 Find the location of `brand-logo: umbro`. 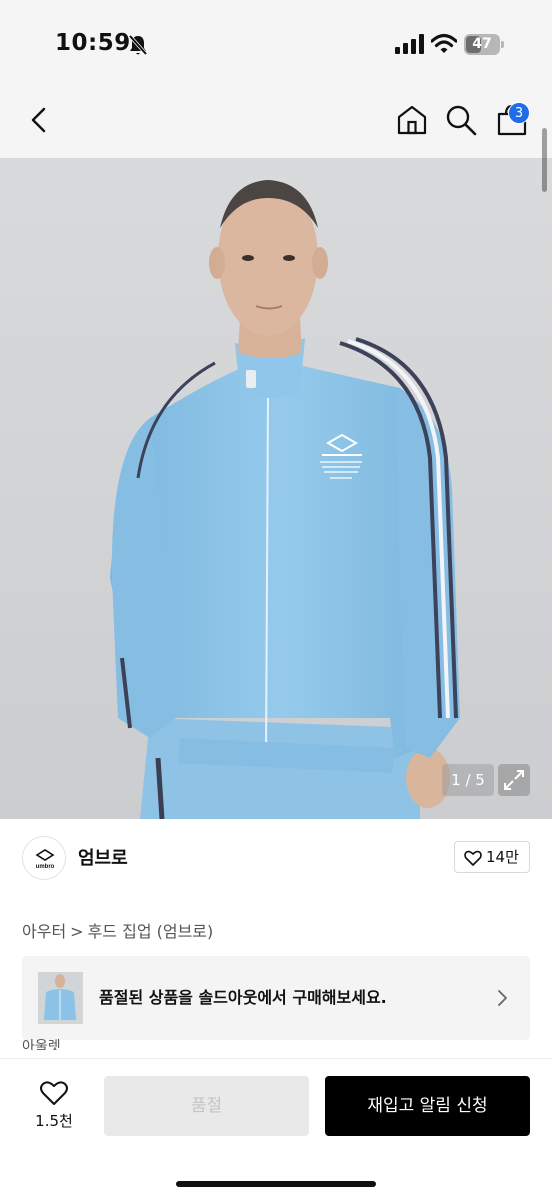

brand-logo: umbro is located at coordinates (44, 858).